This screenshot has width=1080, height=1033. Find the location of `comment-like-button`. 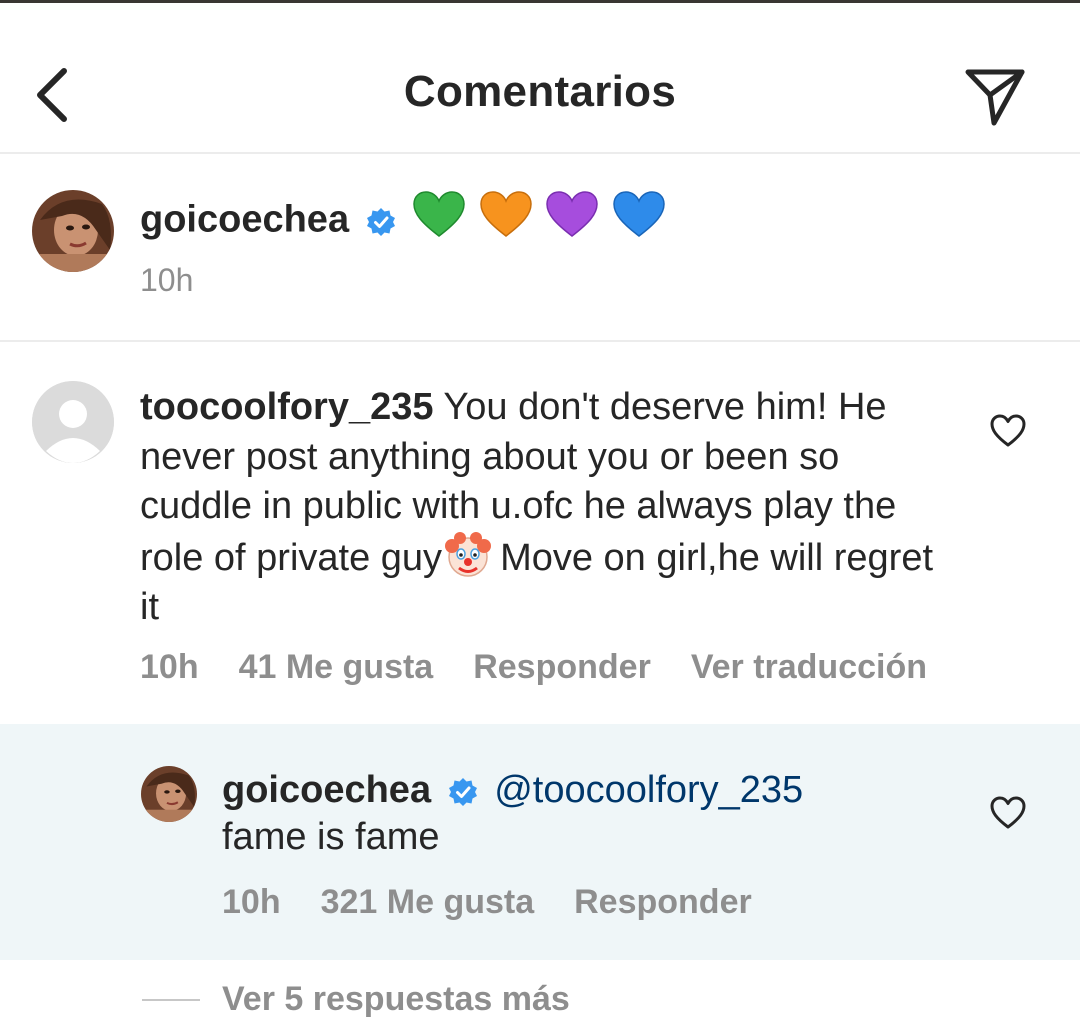

comment-like-button is located at coordinates (1008, 431).